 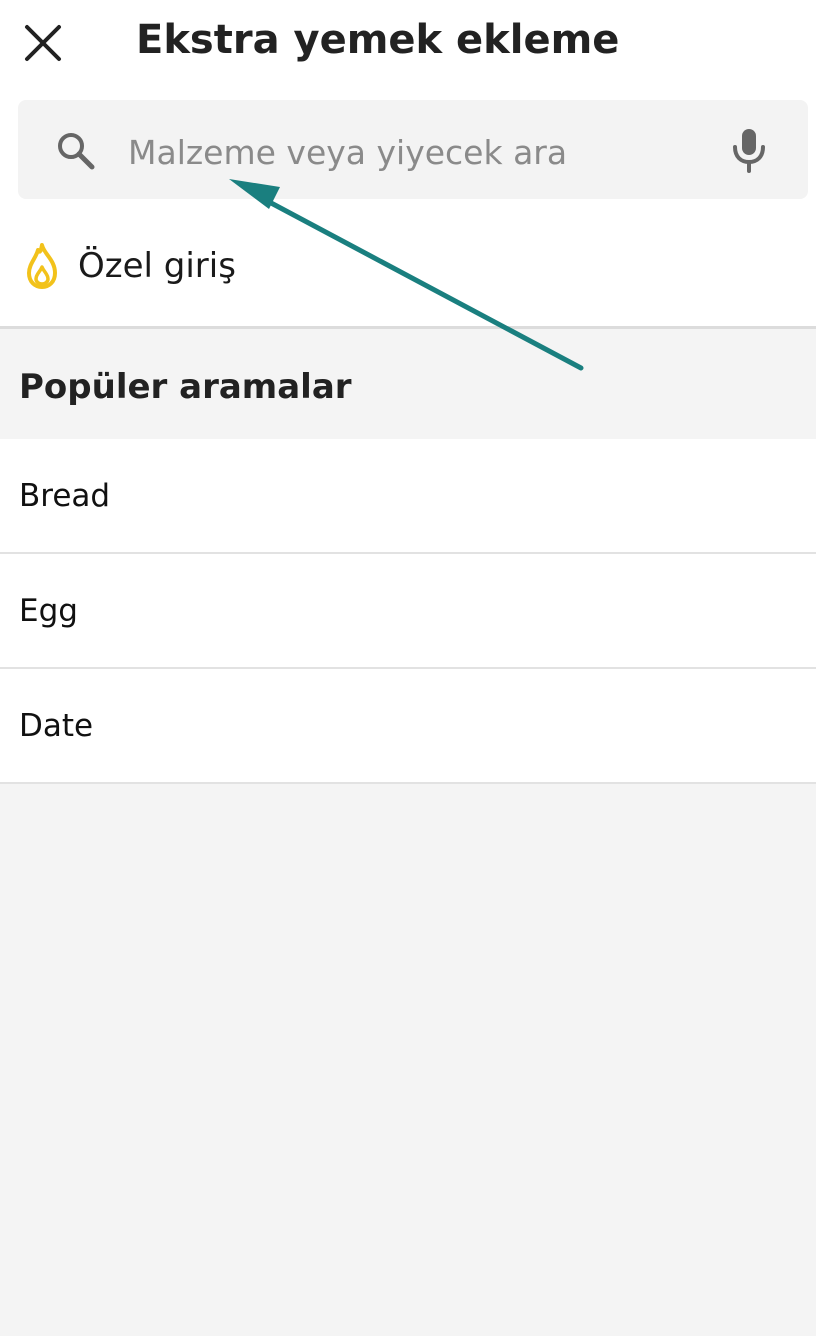 I want to click on close-button, so click(x=43, y=43).